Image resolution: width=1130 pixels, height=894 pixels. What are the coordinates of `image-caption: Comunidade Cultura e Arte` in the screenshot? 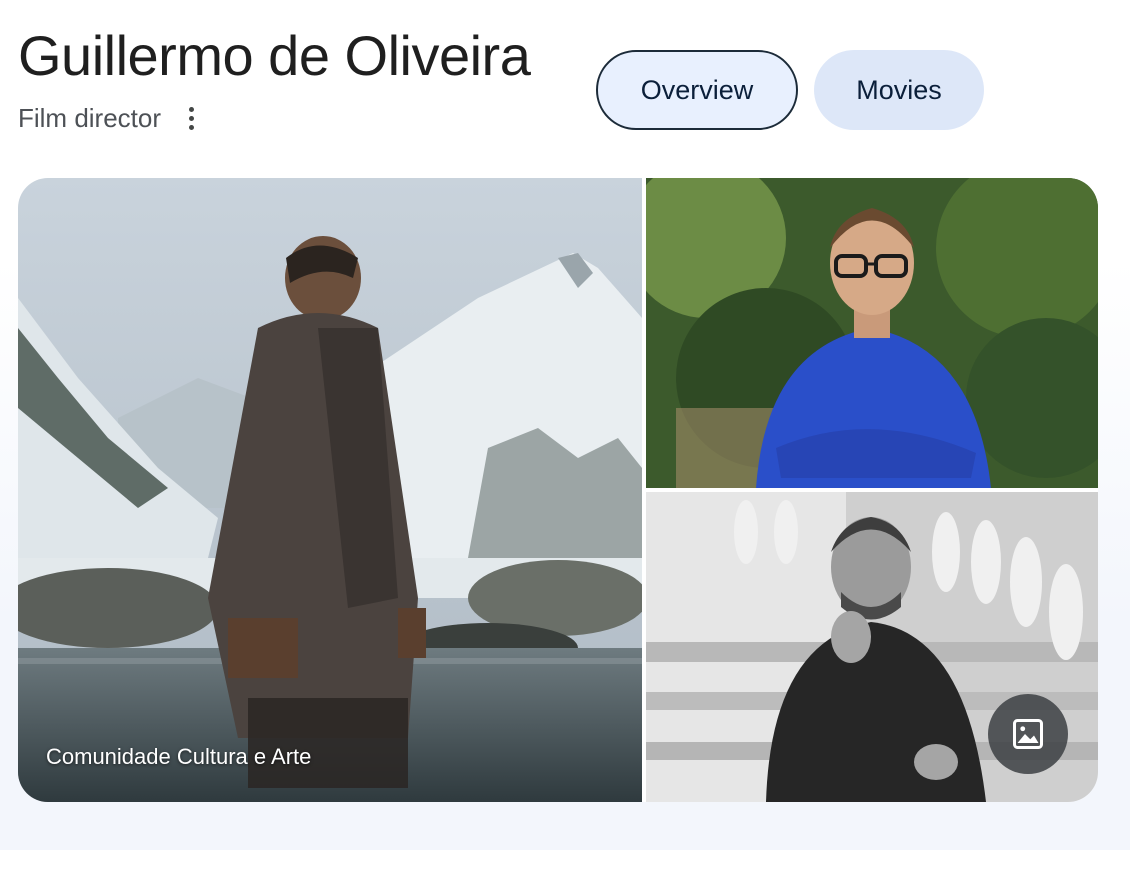 It's located at (179, 756).